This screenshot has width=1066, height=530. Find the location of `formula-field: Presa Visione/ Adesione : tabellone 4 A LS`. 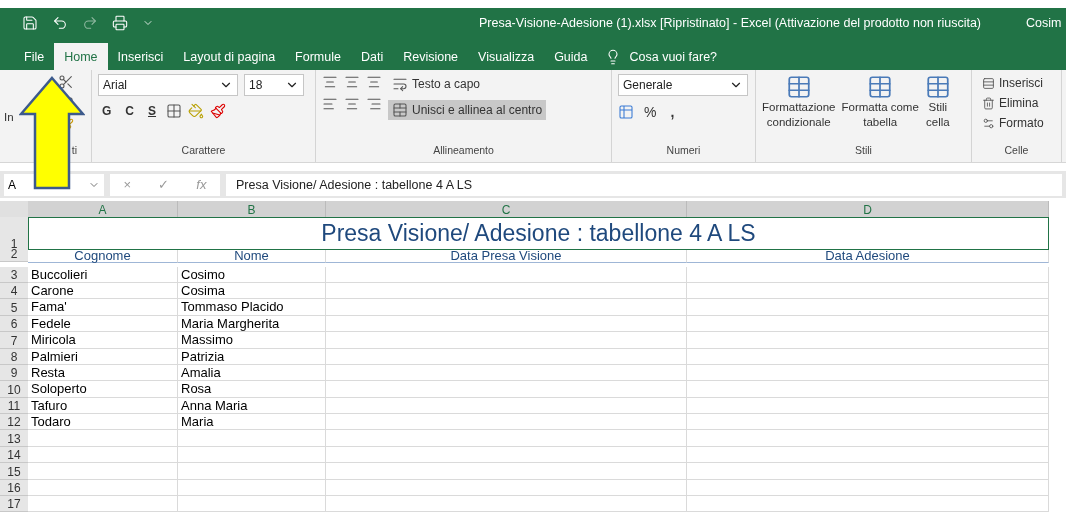

formula-field: Presa Visione/ Adesione : tabellone 4 A LS is located at coordinates (644, 184).